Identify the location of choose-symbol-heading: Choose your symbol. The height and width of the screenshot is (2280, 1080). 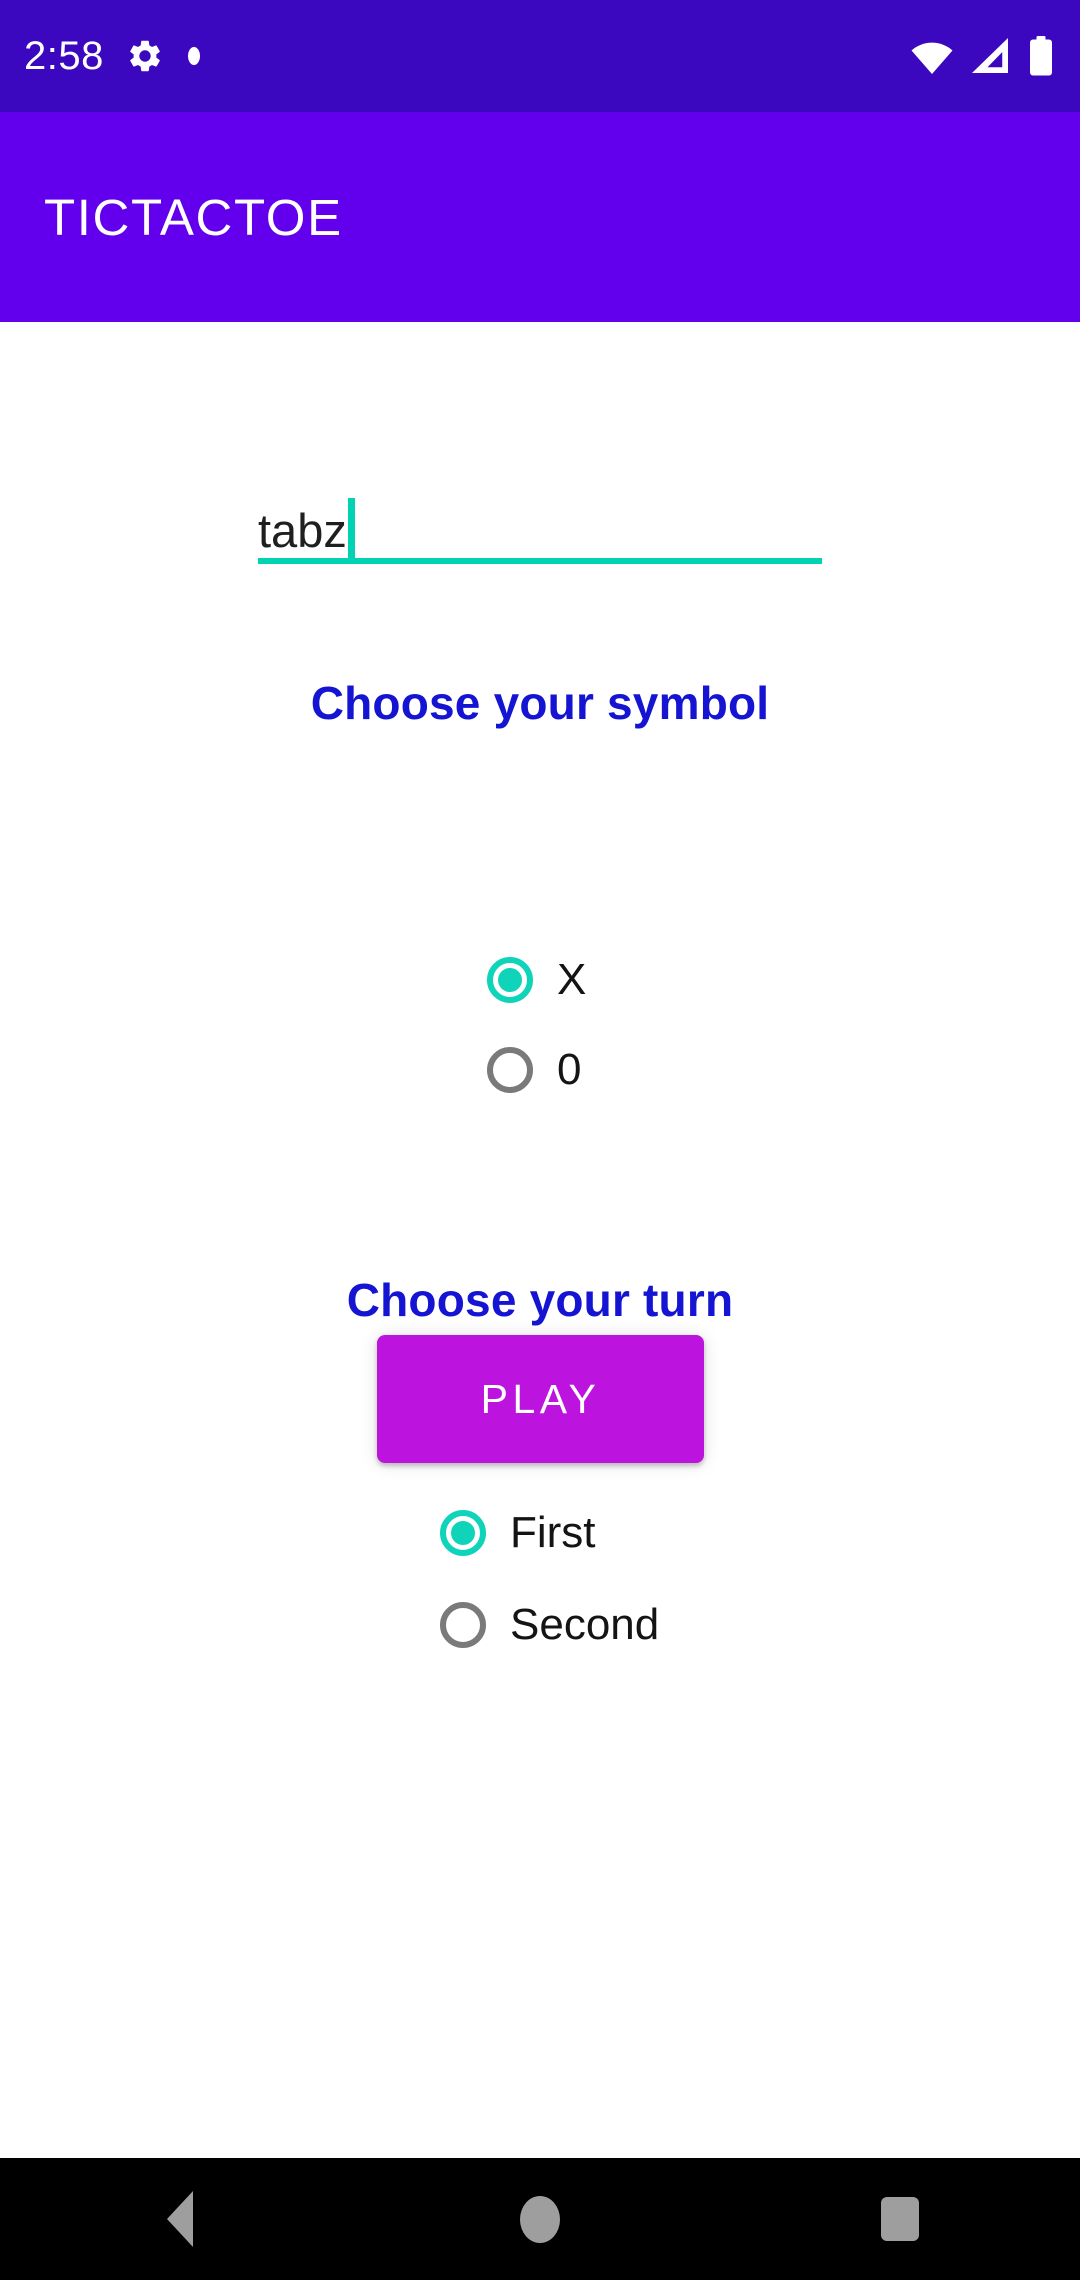
(540, 703).